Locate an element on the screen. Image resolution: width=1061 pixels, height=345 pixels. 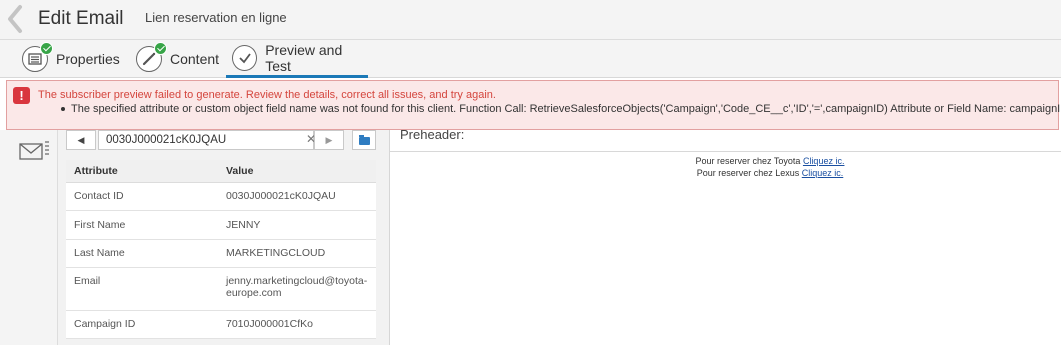
table-row: Last Name MARKETINGCLOUD is located at coordinates (221, 253).